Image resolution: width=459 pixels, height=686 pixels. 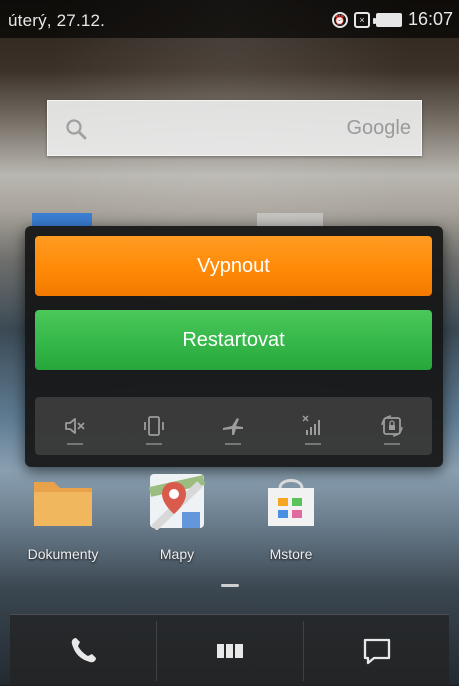 What do you see at coordinates (57, 20) in the screenshot?
I see `status-date: úterý, 27.12.` at bounding box center [57, 20].